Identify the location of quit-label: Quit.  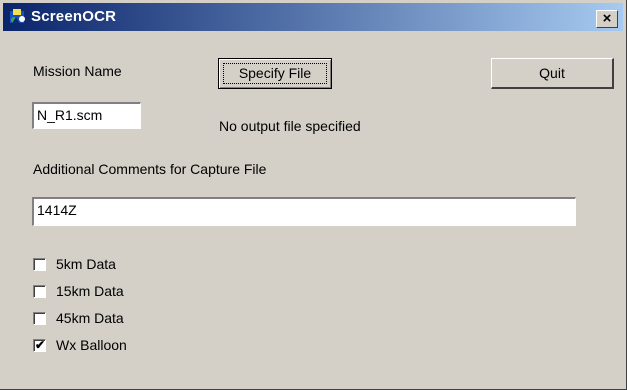
(552, 73).